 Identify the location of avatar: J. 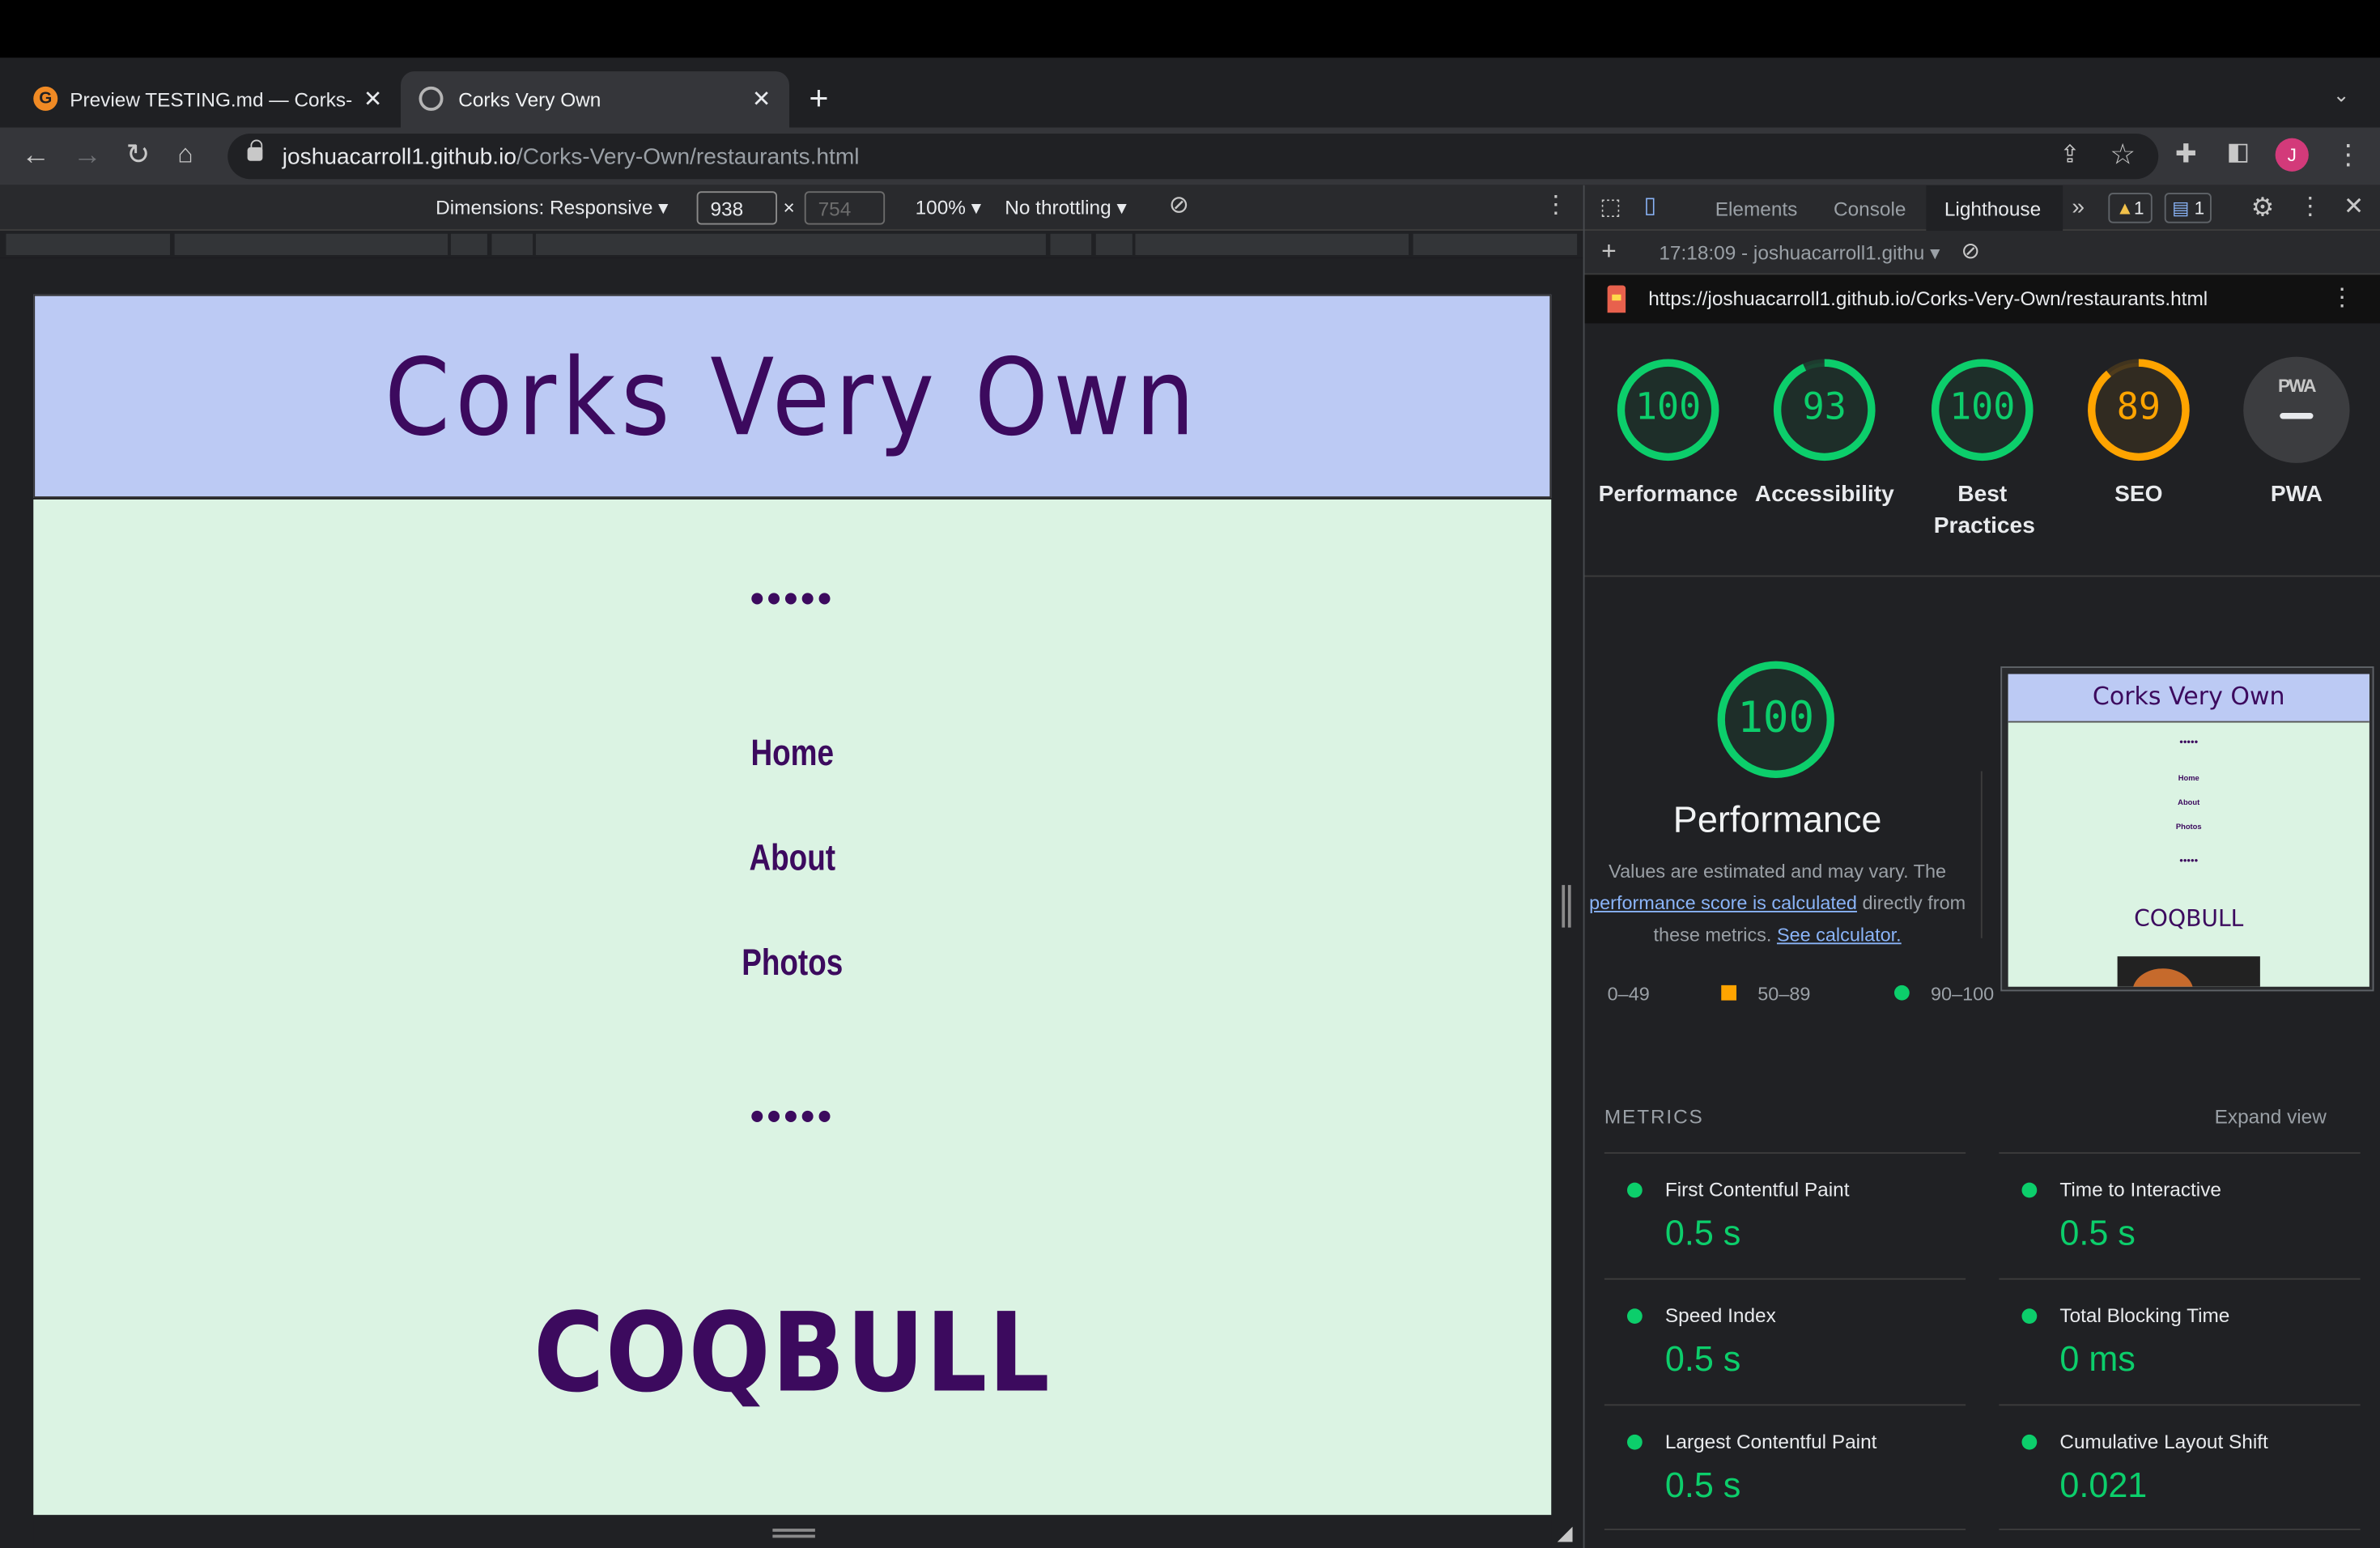
(2292, 155).